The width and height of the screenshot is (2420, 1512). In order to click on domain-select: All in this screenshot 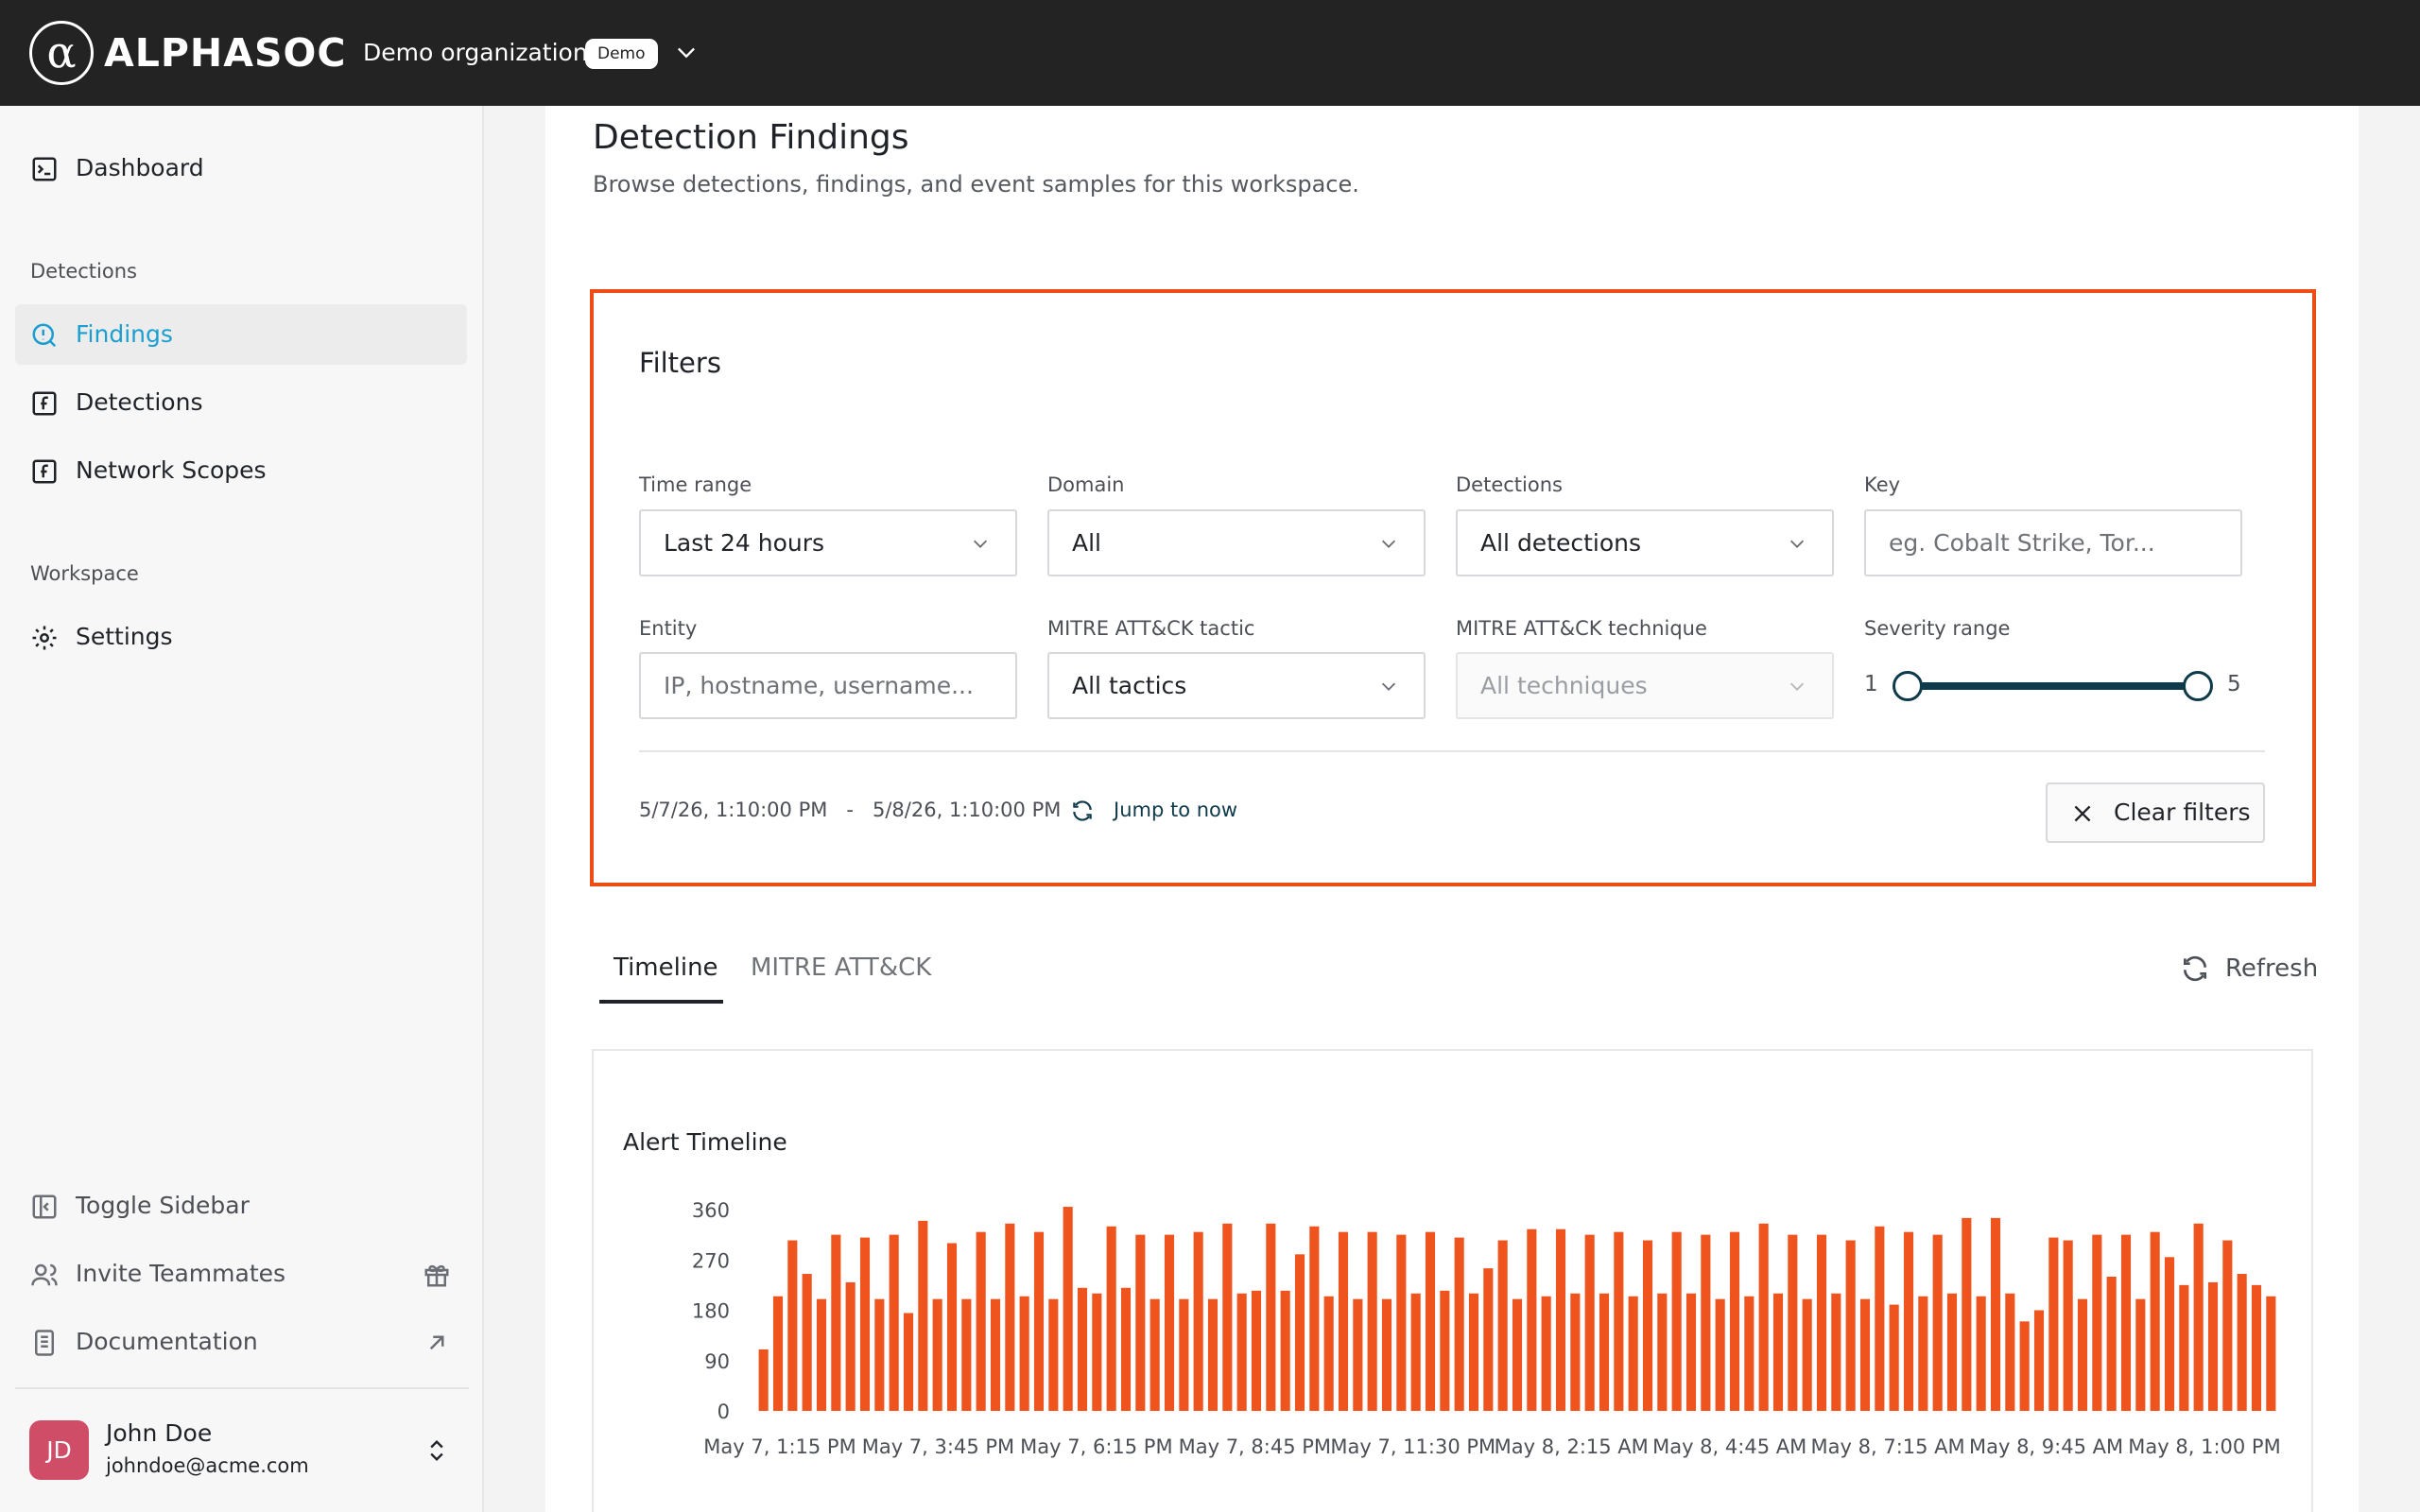, I will do `click(1236, 542)`.